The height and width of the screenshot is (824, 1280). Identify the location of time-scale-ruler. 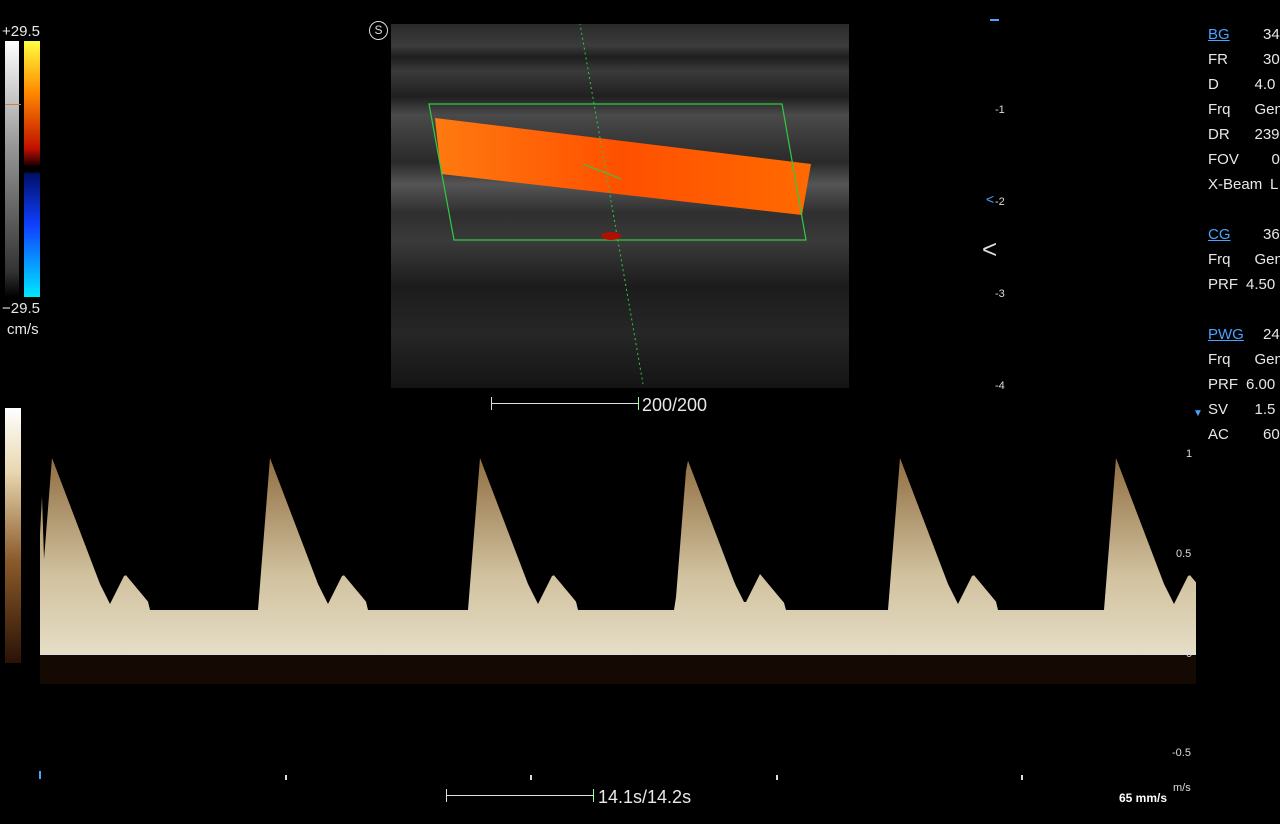
(520, 795).